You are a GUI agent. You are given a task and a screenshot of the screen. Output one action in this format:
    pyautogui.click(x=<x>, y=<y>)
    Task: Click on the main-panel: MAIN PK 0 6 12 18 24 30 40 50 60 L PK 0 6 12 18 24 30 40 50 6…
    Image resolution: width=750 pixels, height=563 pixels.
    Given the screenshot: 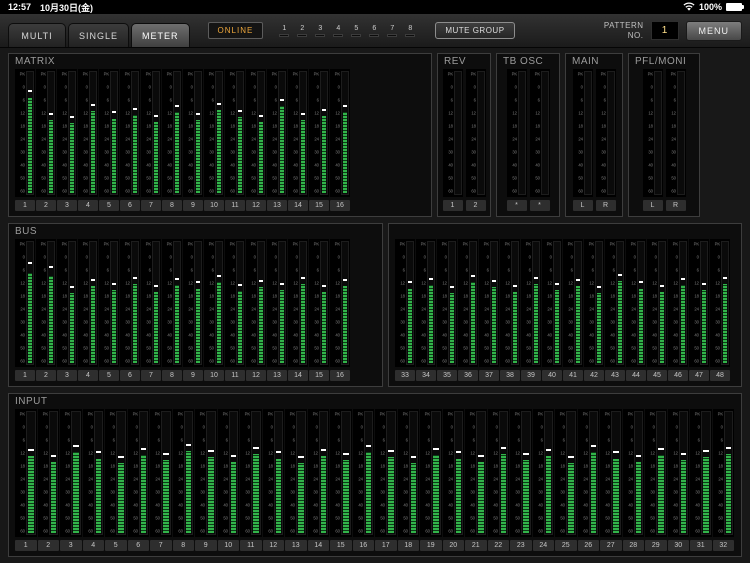 What is the action you would take?
    pyautogui.click(x=594, y=135)
    